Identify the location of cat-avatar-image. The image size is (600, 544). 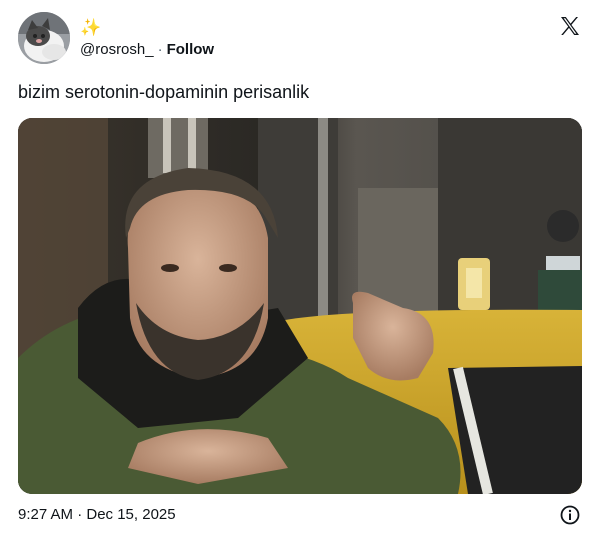
(44, 38).